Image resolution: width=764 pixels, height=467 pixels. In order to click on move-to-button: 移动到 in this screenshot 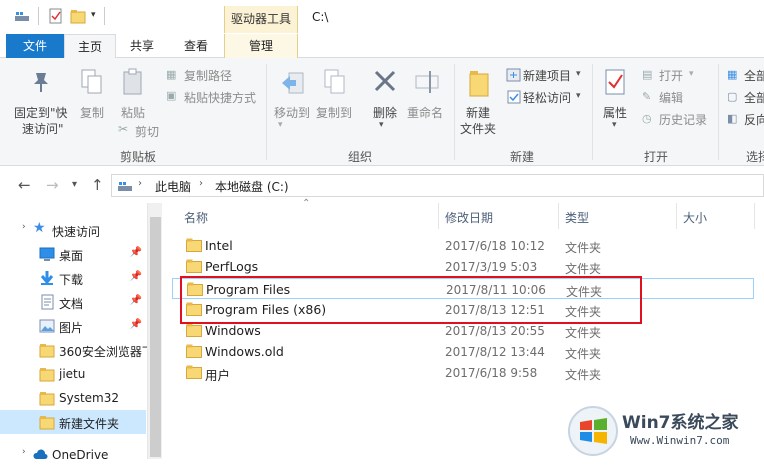, I will do `click(292, 112)`.